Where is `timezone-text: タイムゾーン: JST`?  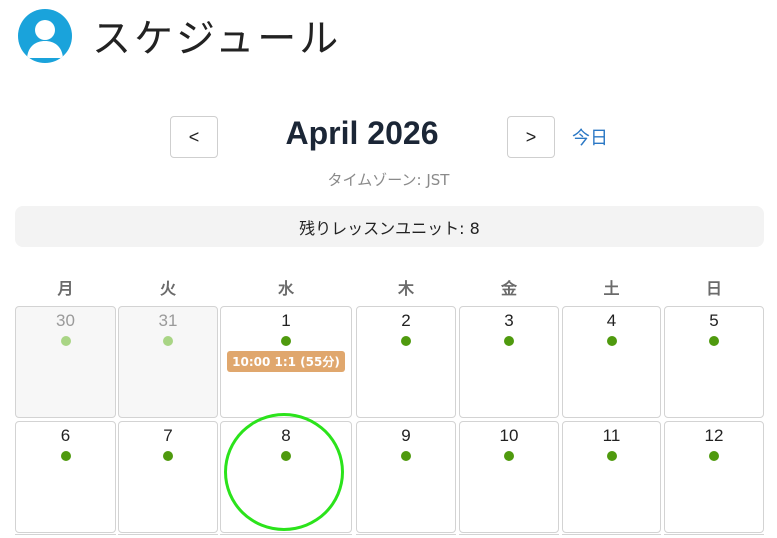
timezone-text: タイムゾーン: JST is located at coordinates (388, 180).